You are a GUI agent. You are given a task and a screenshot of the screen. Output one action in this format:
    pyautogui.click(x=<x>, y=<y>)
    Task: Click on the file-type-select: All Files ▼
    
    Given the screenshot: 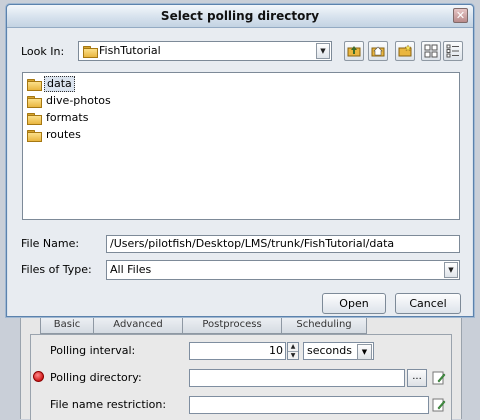 What is the action you would take?
    pyautogui.click(x=283, y=270)
    